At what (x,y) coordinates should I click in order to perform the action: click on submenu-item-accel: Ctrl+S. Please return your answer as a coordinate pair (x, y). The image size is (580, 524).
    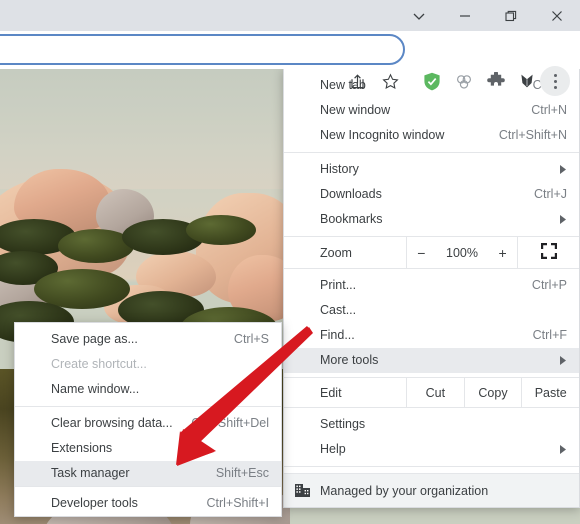
    Looking at the image, I should click on (251, 339).